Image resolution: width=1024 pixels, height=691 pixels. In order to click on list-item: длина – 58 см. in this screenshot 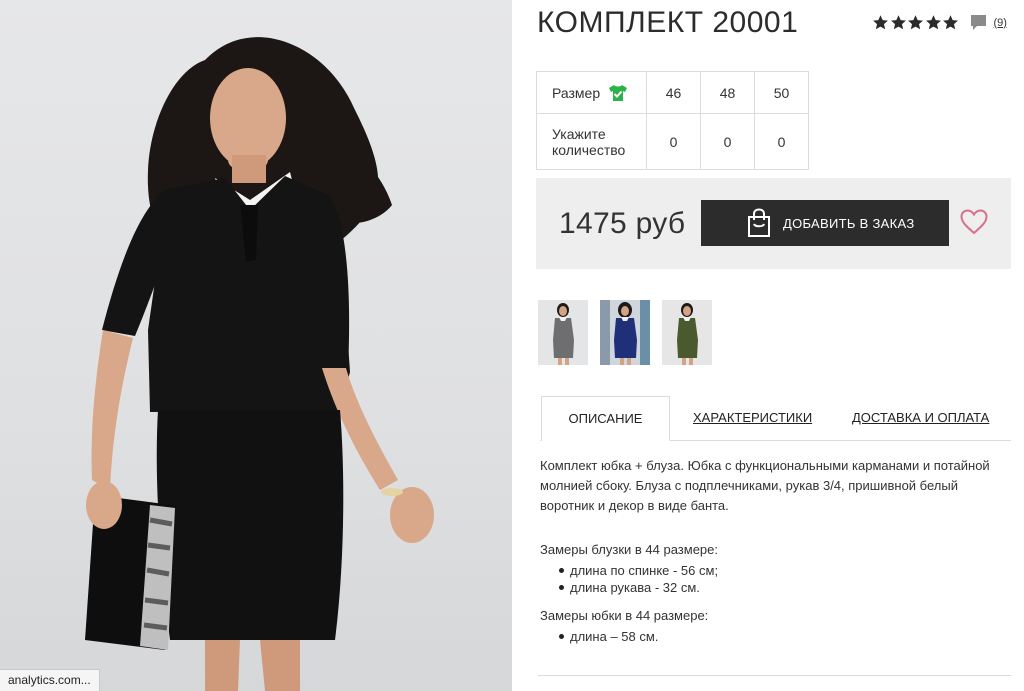, I will do `click(783, 636)`.